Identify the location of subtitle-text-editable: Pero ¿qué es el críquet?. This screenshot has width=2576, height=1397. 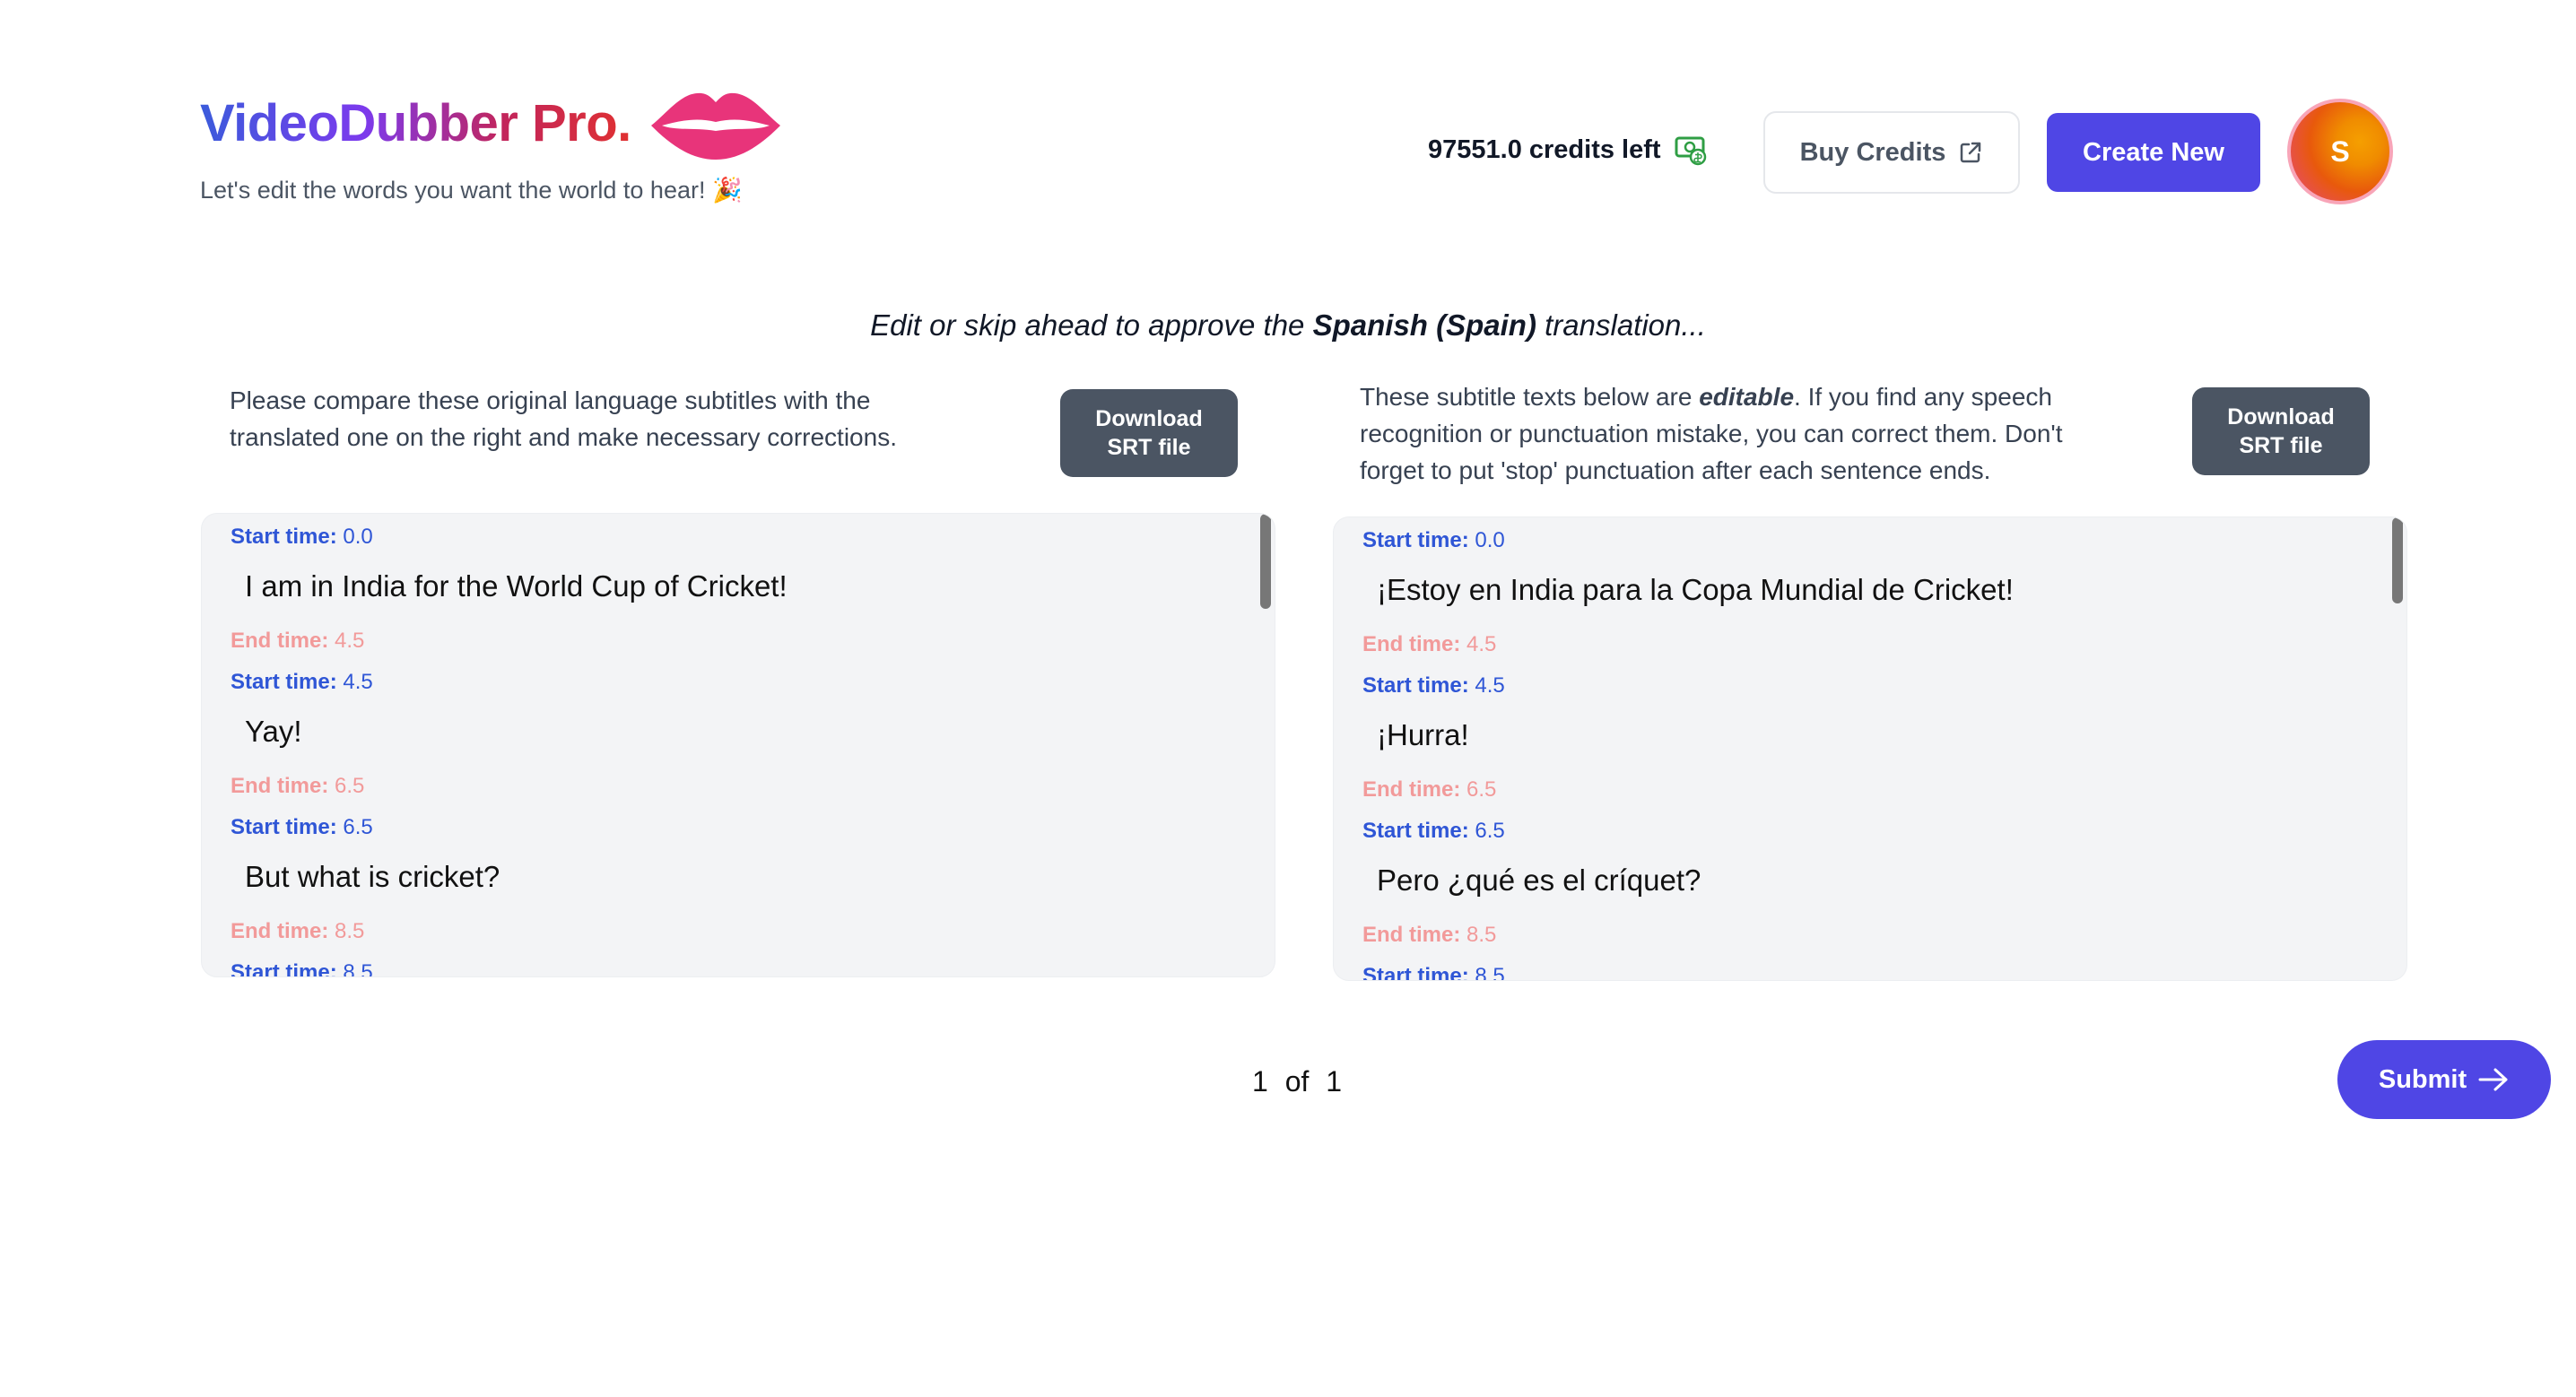
(1539, 880).